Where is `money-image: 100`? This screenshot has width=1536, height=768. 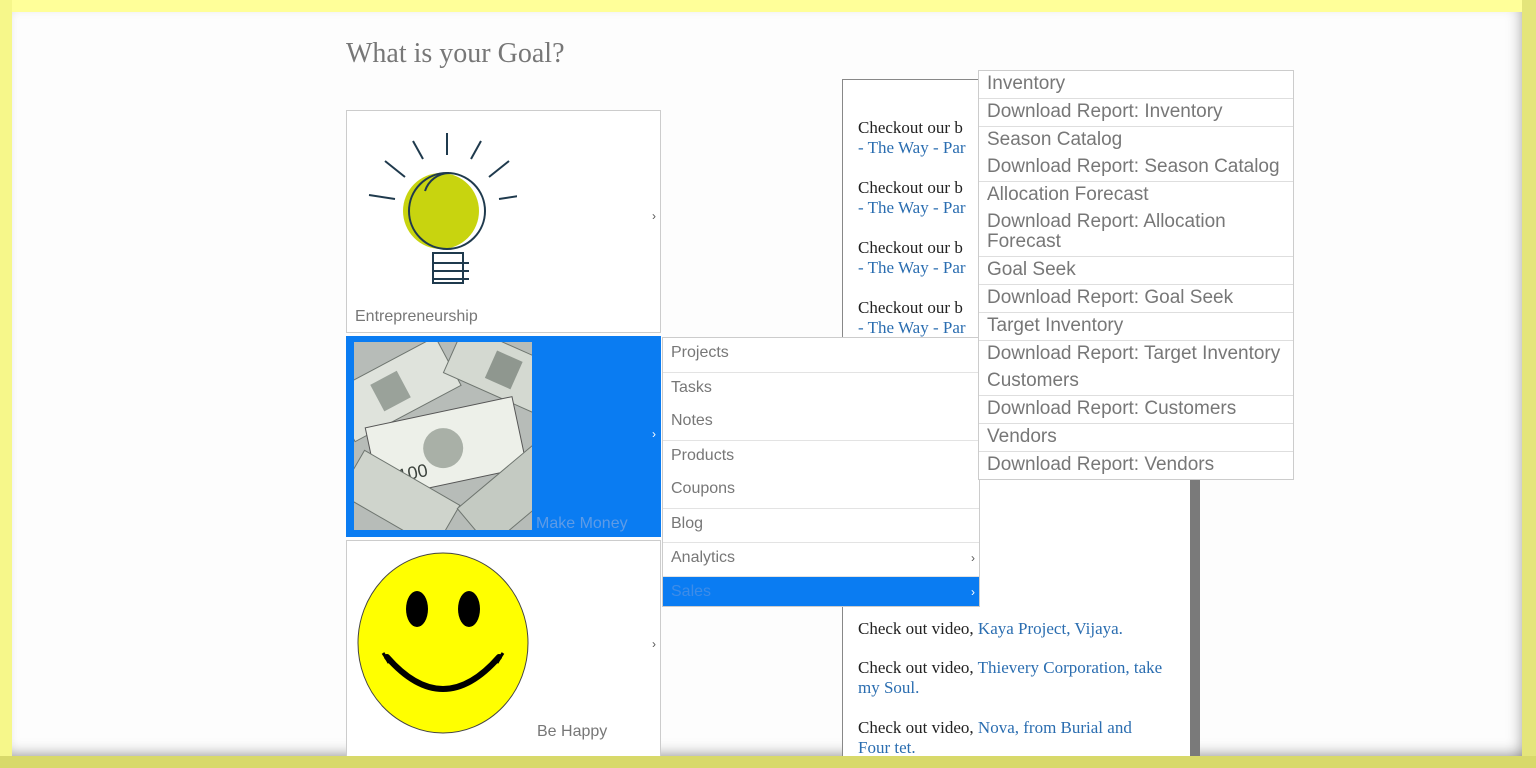 money-image: 100 is located at coordinates (443, 436).